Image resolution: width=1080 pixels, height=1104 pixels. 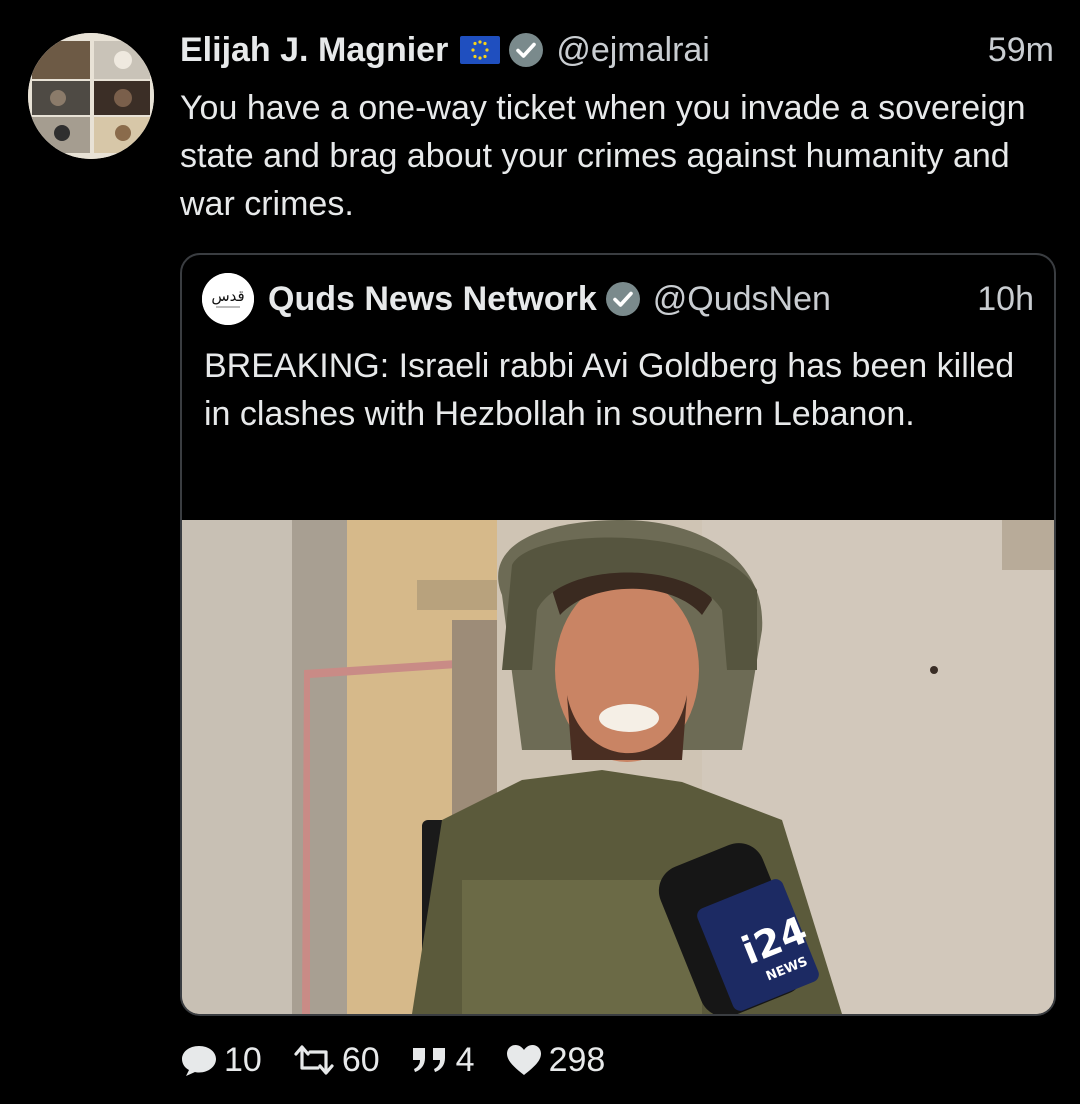 I want to click on quoted-tweet-header: قدس Quds News Network @QudsNen 10h, so click(x=618, y=299).